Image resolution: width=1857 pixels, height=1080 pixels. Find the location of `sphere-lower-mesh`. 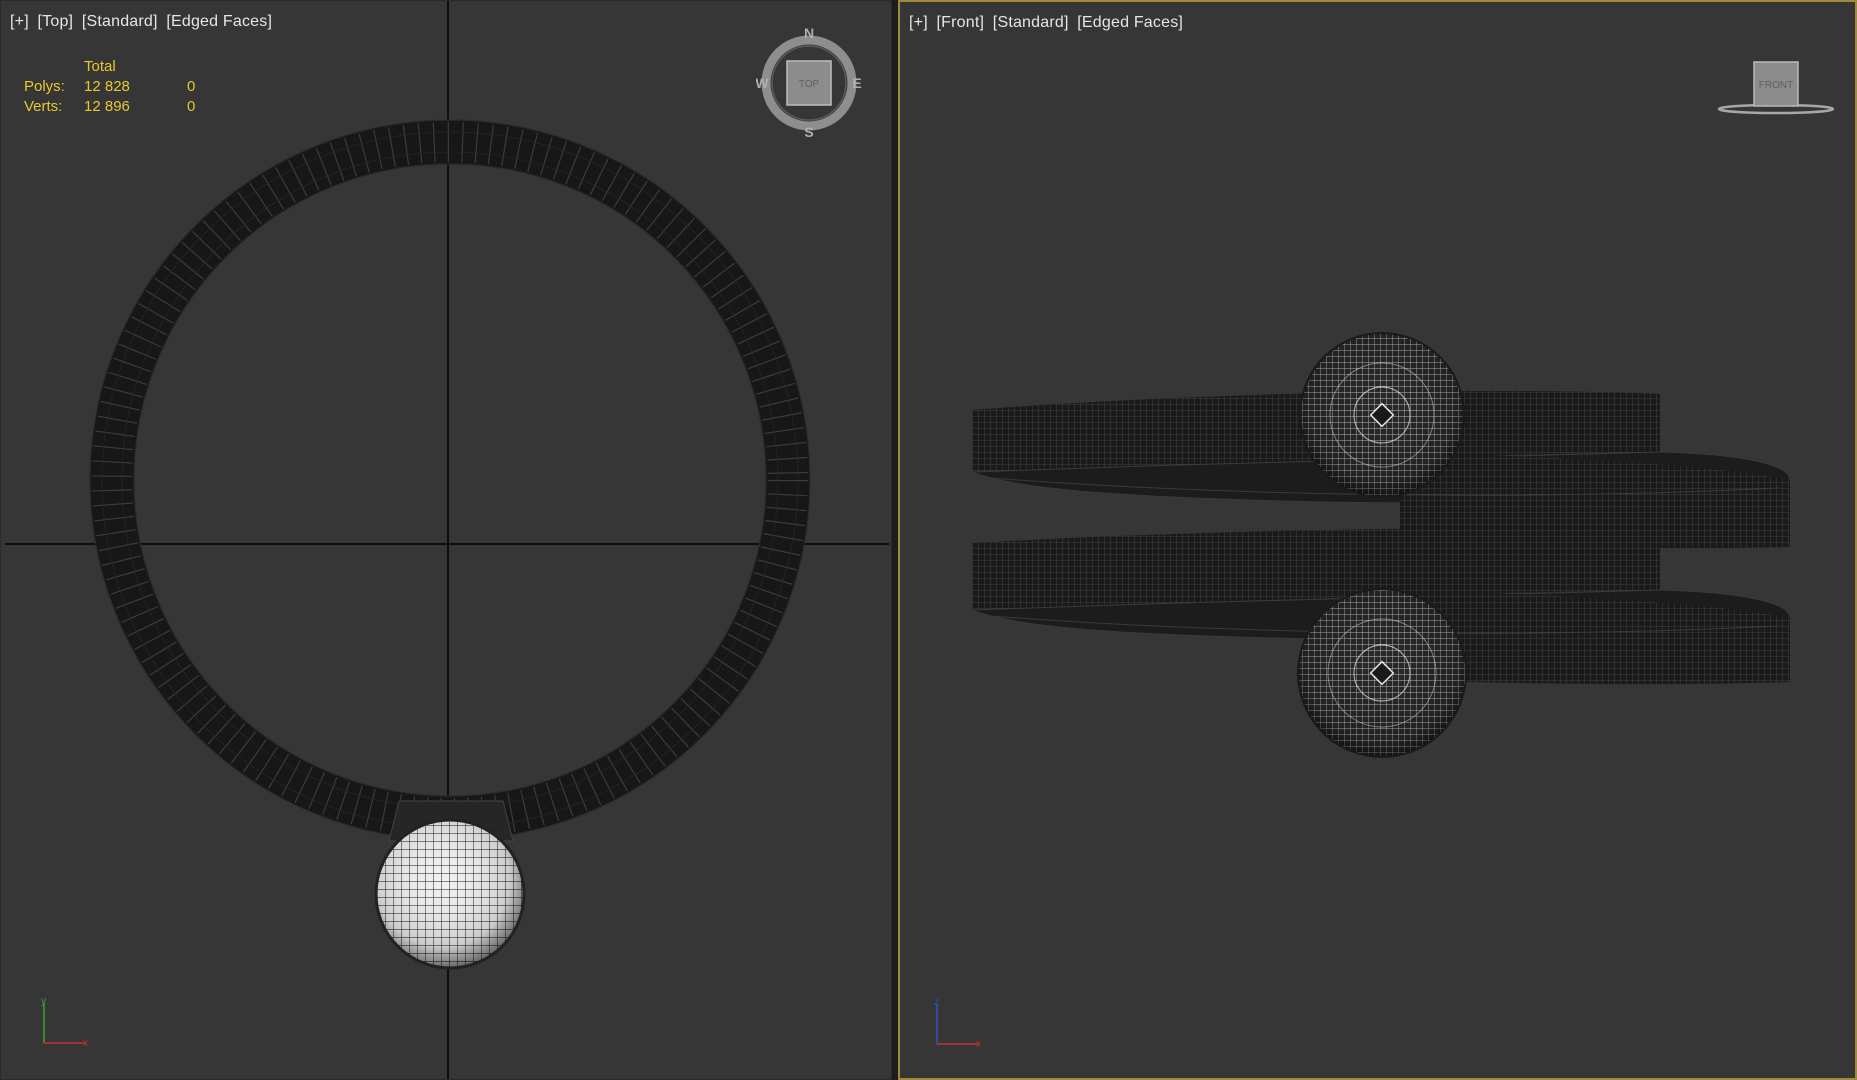

sphere-lower-mesh is located at coordinates (1382, 673).